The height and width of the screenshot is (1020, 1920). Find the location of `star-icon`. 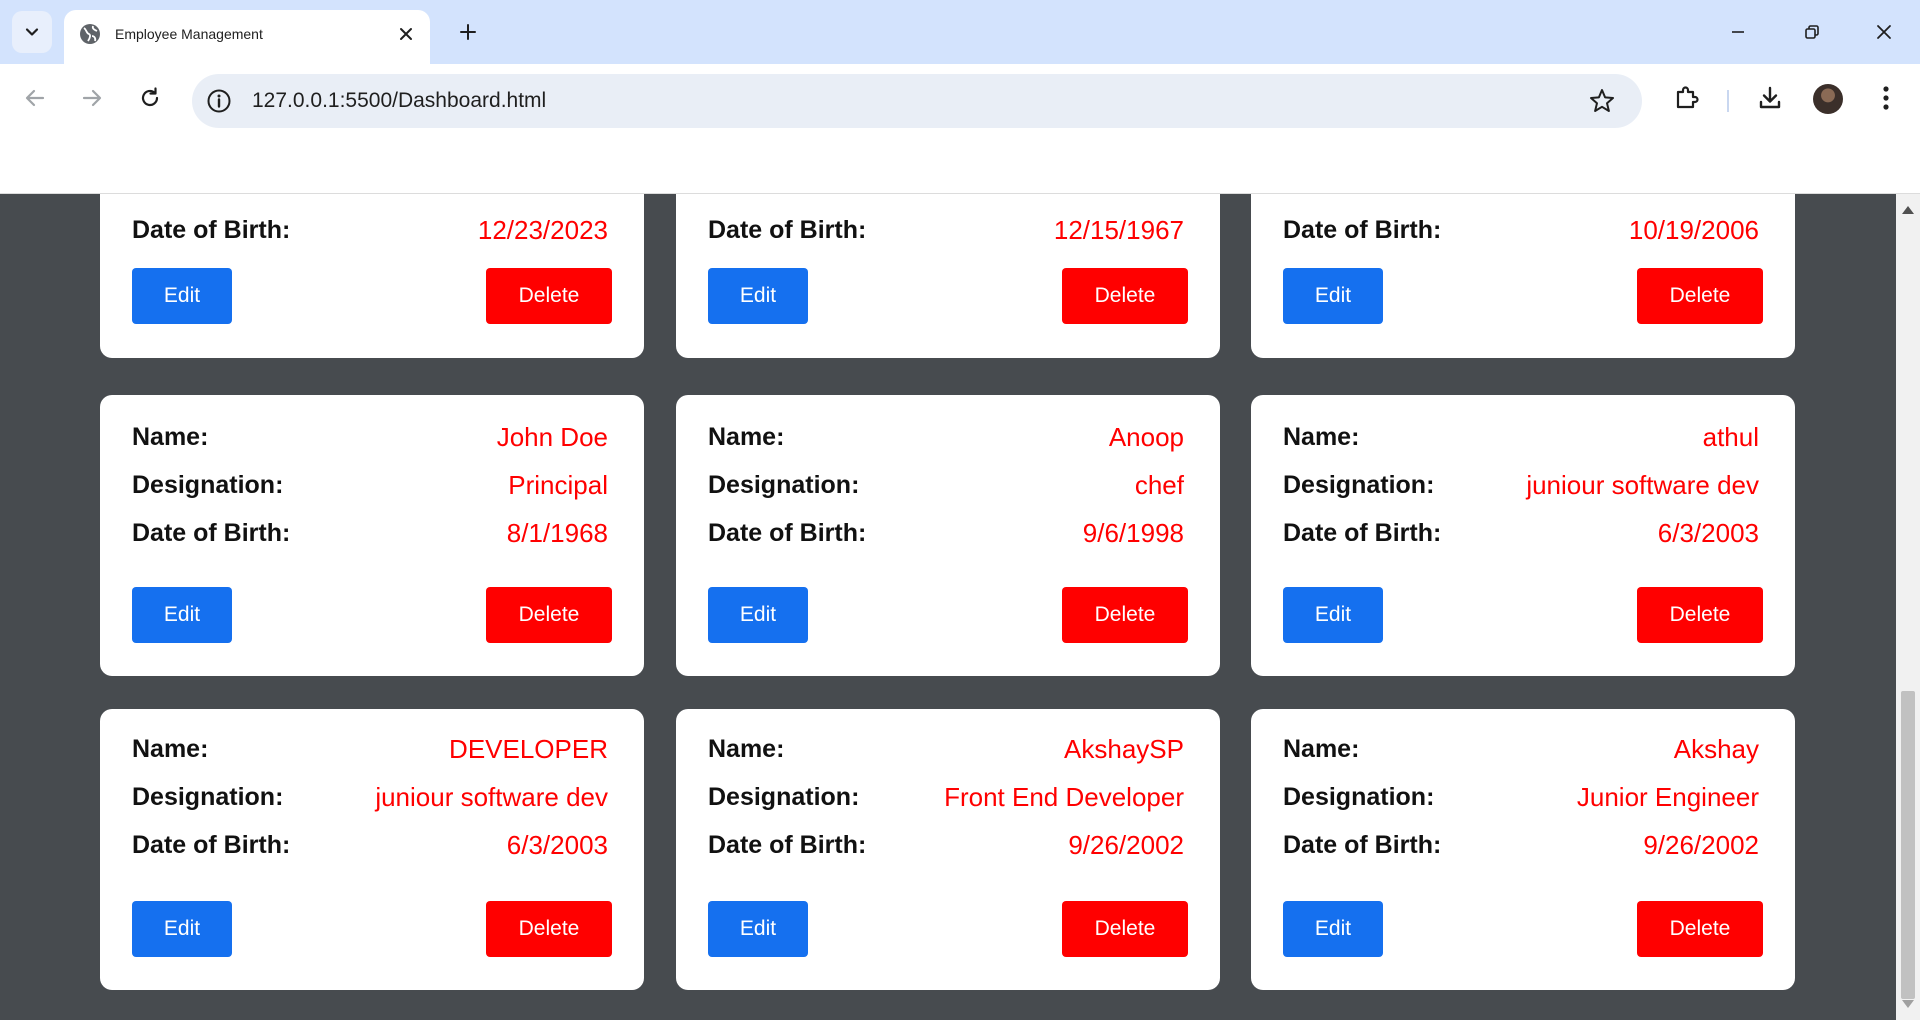

star-icon is located at coordinates (1602, 101).